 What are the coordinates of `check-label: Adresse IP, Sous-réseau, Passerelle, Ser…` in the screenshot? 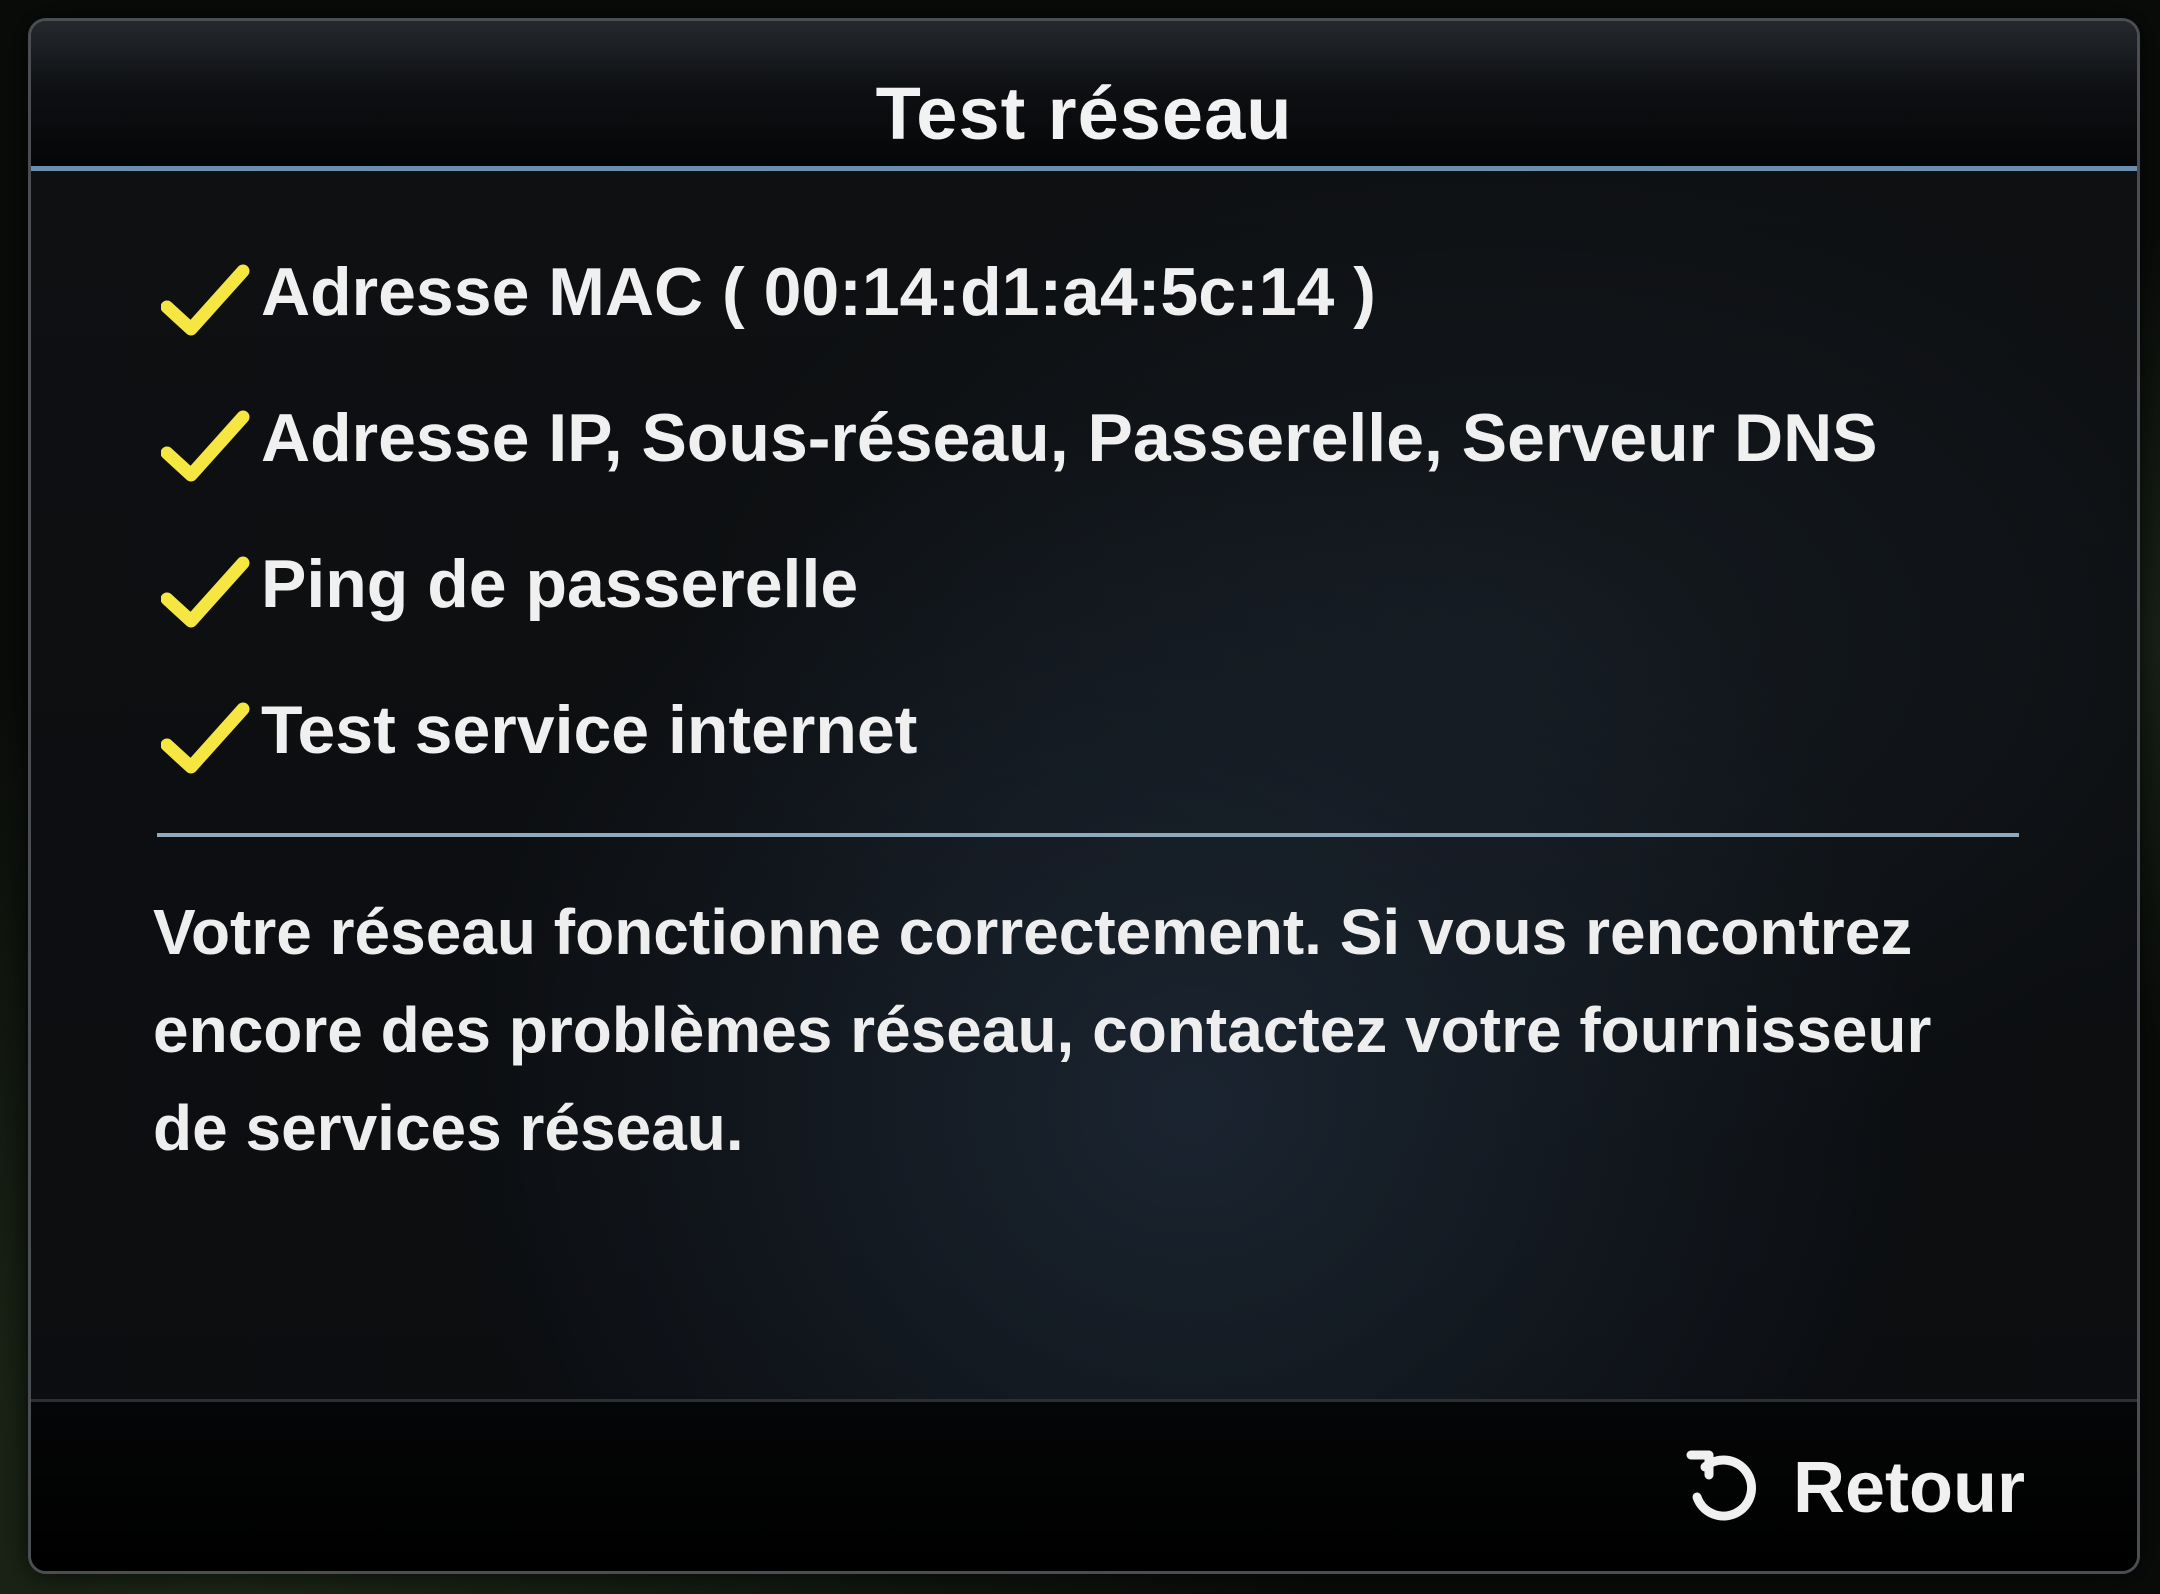 It's located at (1069, 438).